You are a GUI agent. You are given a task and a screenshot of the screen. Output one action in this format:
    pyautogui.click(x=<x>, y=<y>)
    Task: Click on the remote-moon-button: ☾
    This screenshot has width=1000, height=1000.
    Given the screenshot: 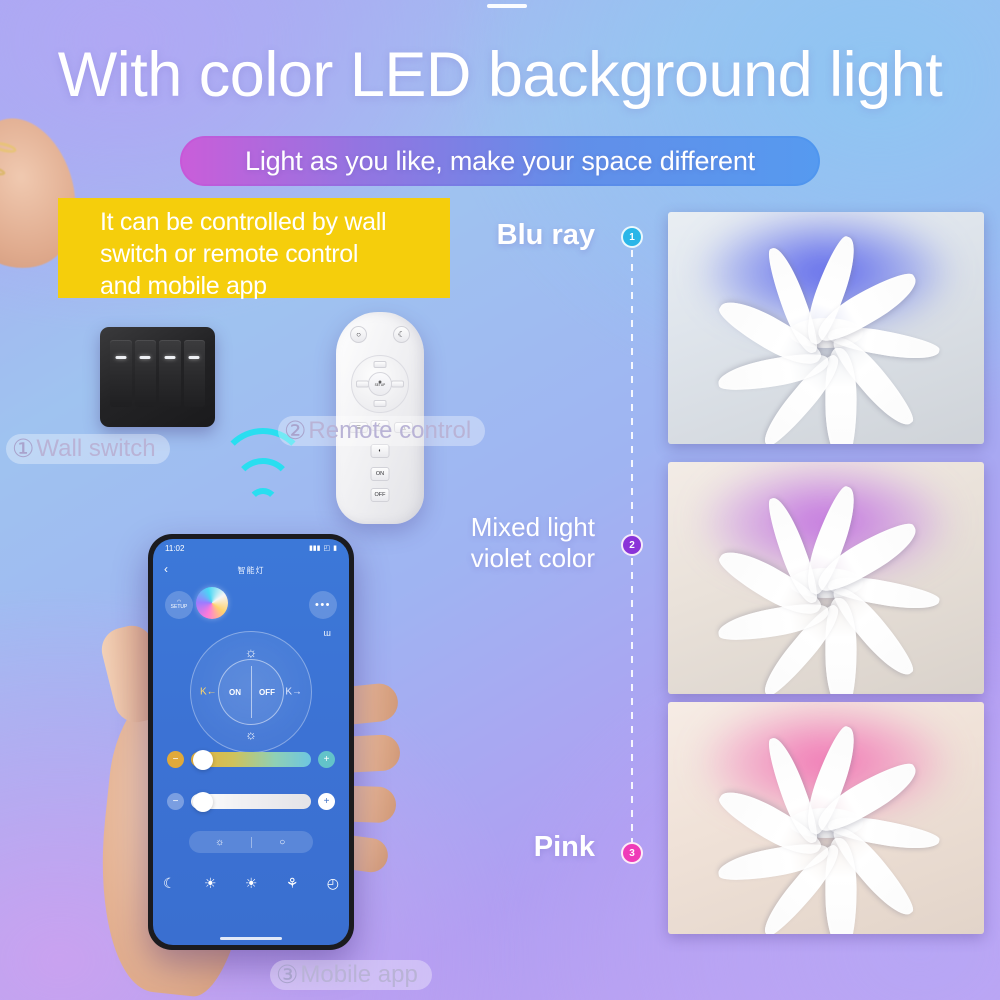 What is the action you would take?
    pyautogui.click(x=401, y=334)
    